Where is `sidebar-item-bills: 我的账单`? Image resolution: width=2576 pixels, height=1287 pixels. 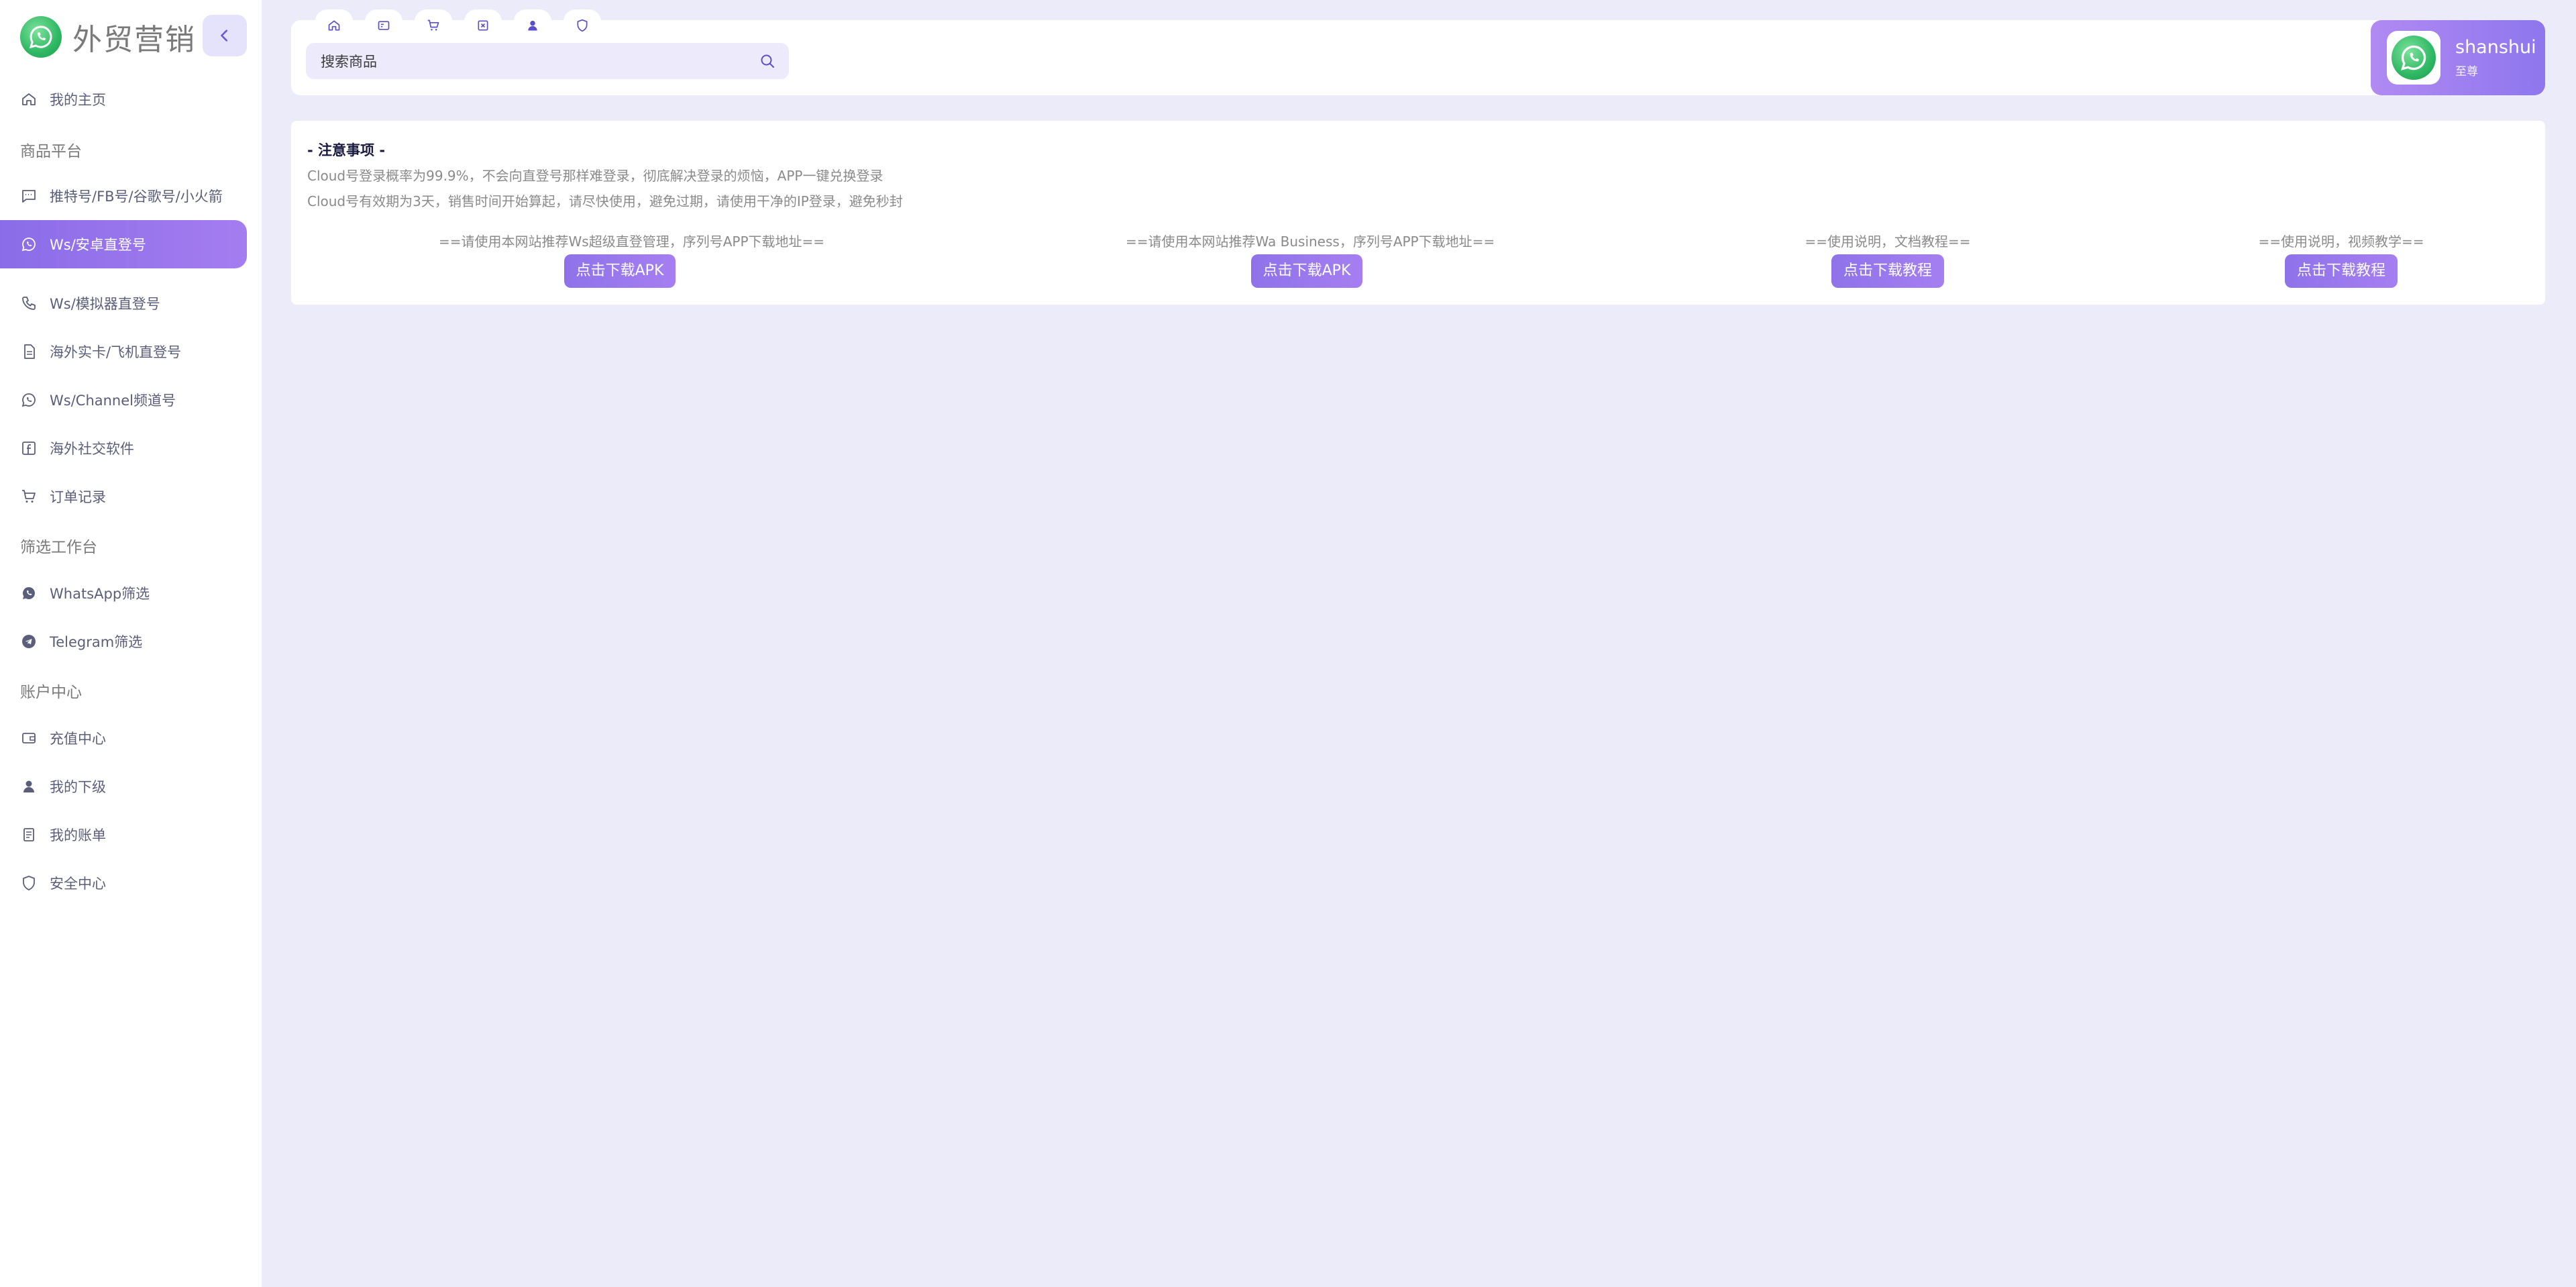 sidebar-item-bills: 我的账单 is located at coordinates (123, 835).